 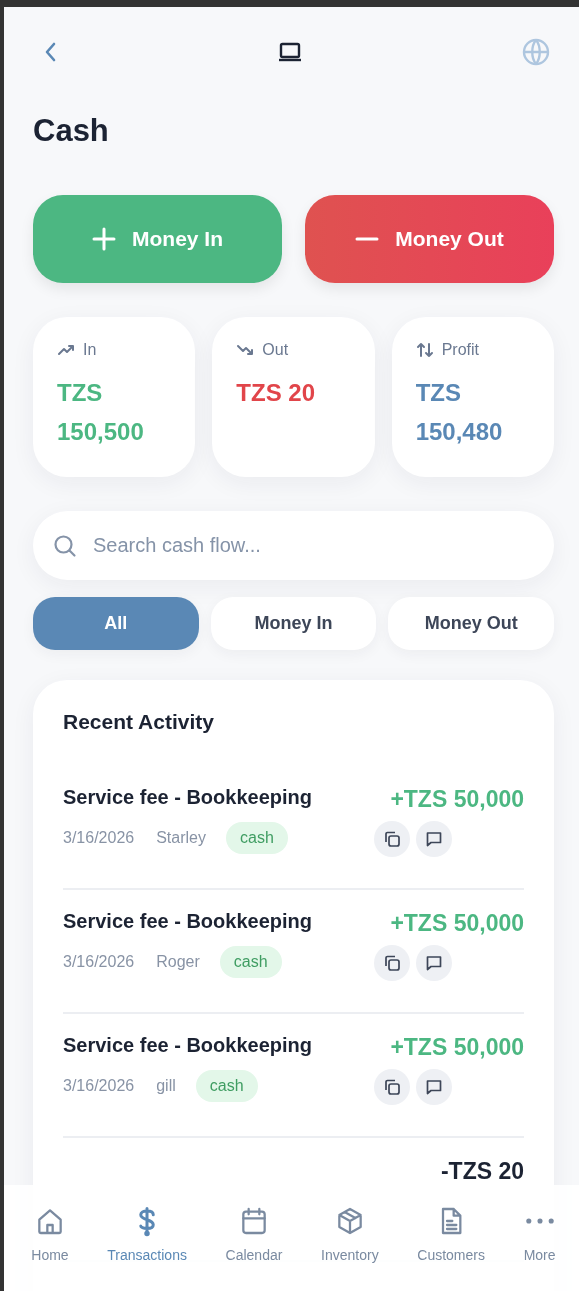 I want to click on person-name: Starley, so click(x=181, y=838).